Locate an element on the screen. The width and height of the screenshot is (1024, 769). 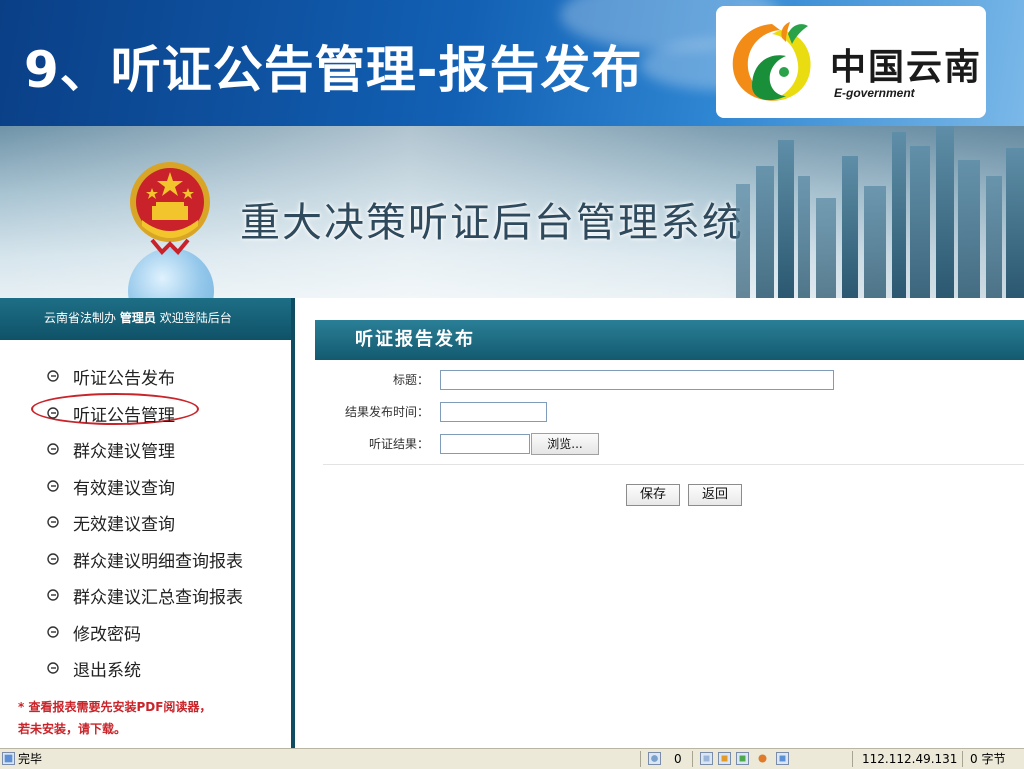
nav-item-suggestion-detail-report: 群众建议明细查询报表 is located at coordinates (145, 559).